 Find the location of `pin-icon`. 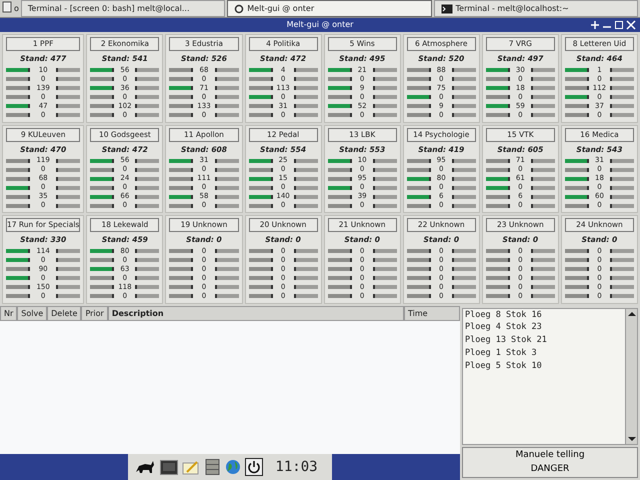

pin-icon is located at coordinates (595, 25).